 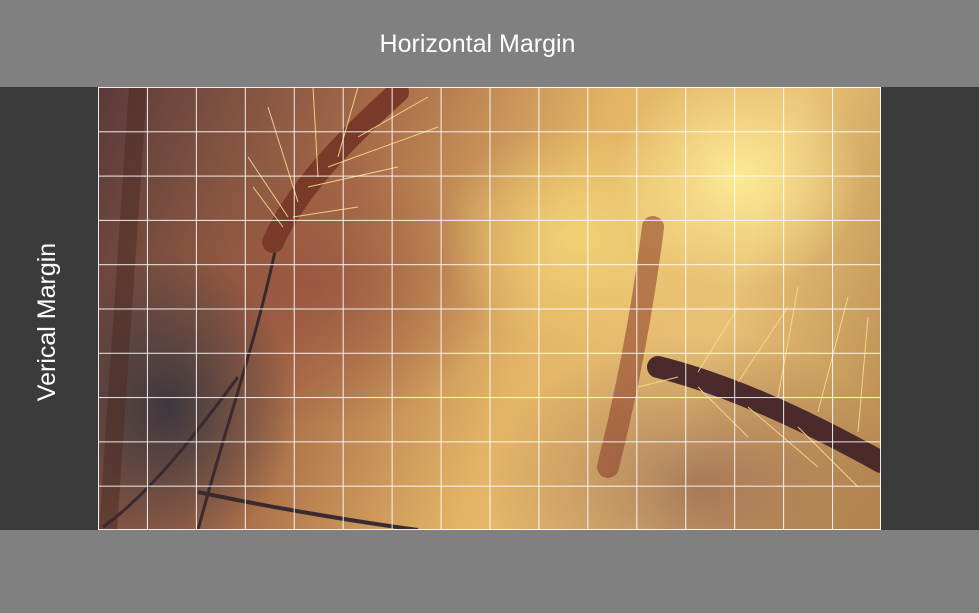 I want to click on horizontal-margin-area: Horizontal Margin, so click(x=489, y=43).